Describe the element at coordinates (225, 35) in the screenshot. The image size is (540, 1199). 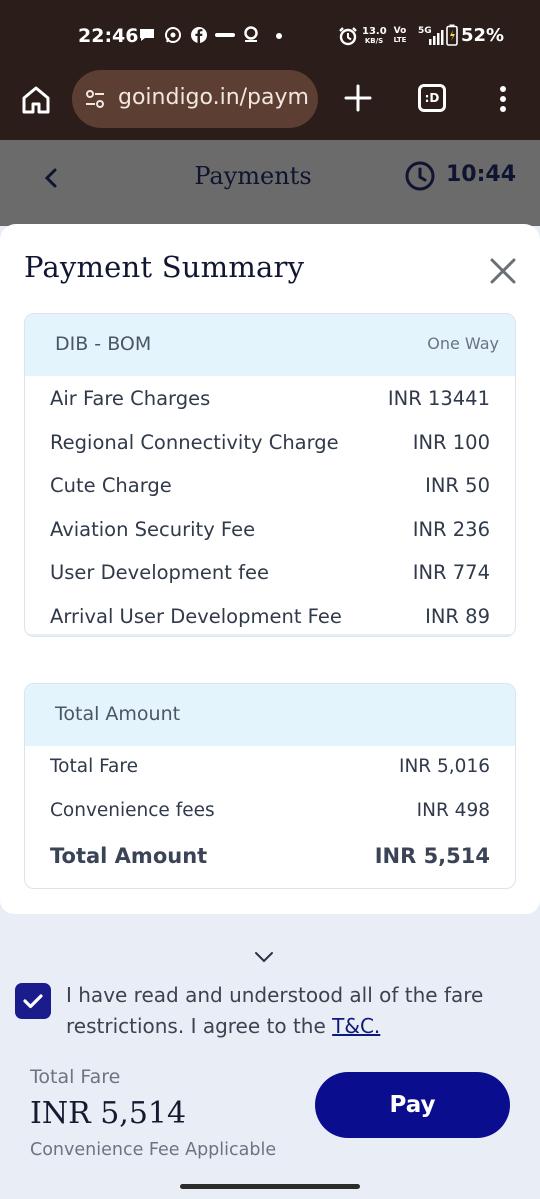
I see `zomato-icon` at that location.